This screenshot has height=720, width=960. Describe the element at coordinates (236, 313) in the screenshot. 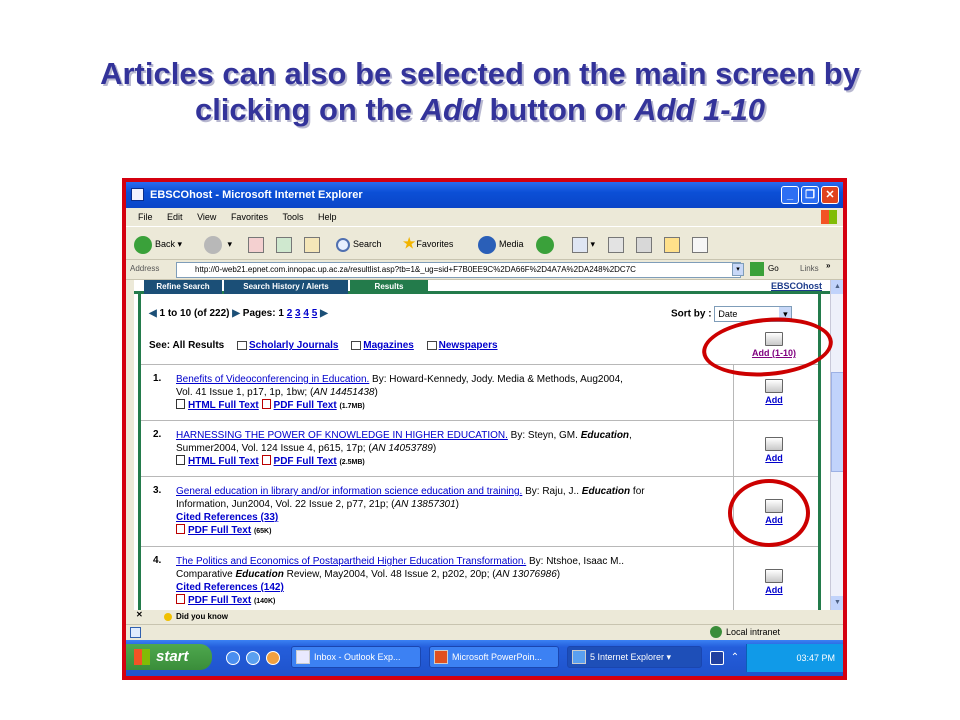

I see `next-icon: ▶` at that location.